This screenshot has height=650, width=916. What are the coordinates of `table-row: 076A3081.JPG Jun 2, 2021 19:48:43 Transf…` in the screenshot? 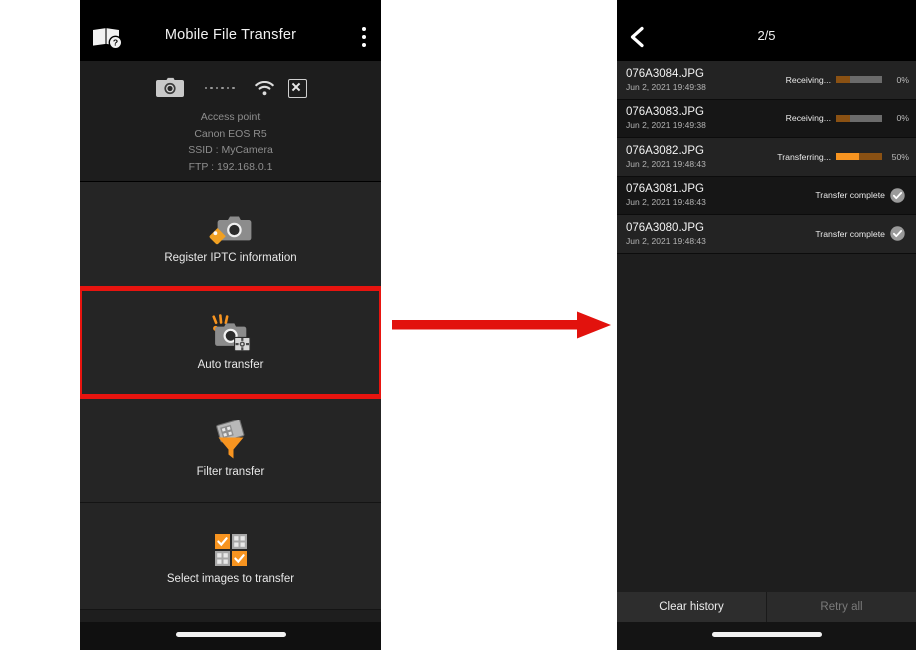 It's located at (766, 195).